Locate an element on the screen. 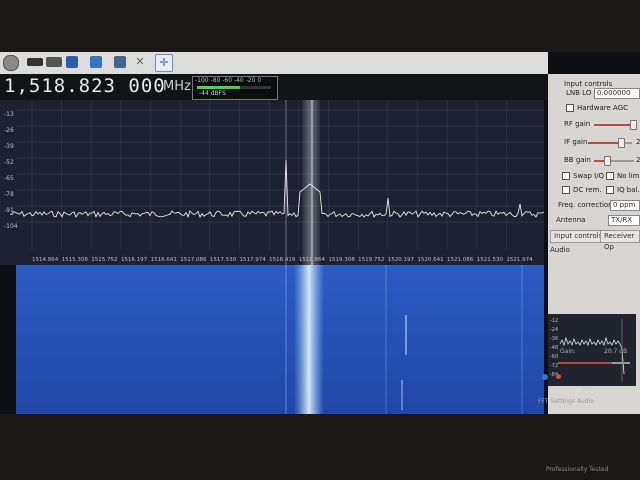 This screenshot has height=480, width=640. rf-gain-label: RF gain is located at coordinates (577, 124).